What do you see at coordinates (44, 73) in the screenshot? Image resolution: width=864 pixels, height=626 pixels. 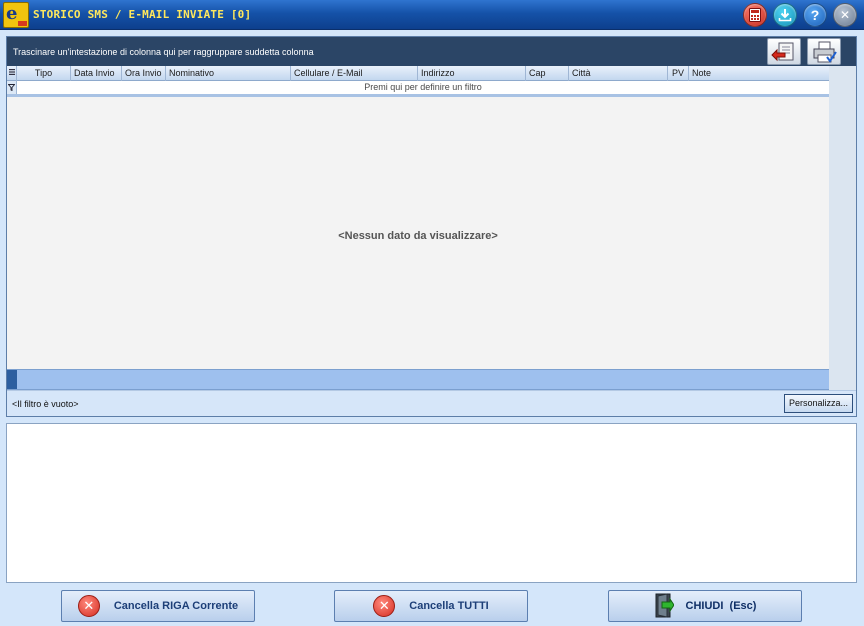 I see `column-header-tipo: Tipo` at bounding box center [44, 73].